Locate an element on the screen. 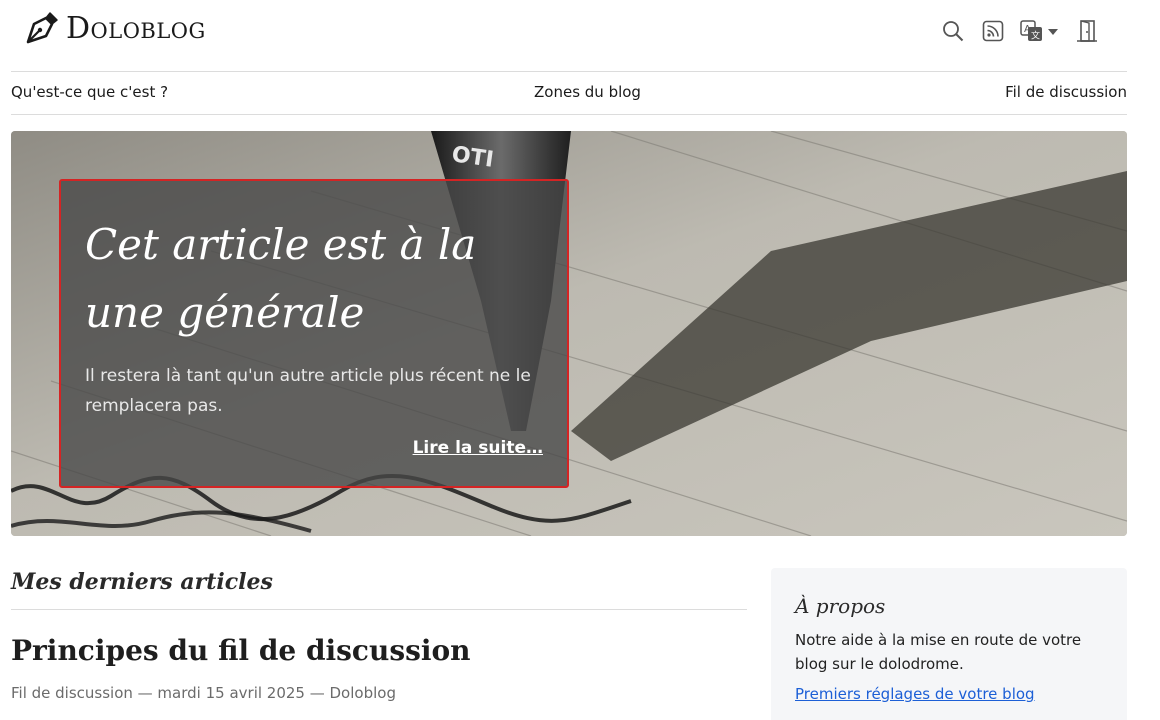  translate-icon: A 文 is located at coordinates (1039, 31).